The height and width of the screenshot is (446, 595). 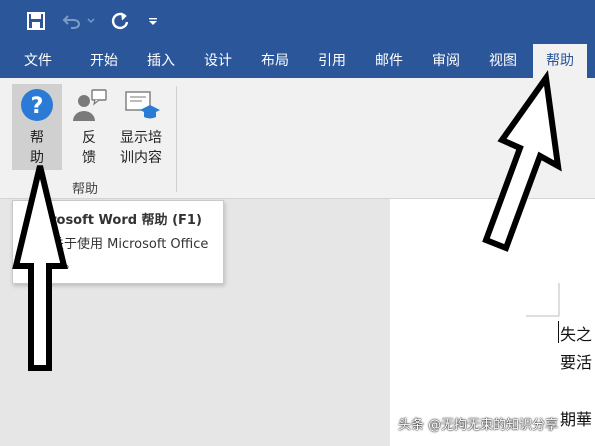 I want to click on undo-icon, so click(x=72, y=21).